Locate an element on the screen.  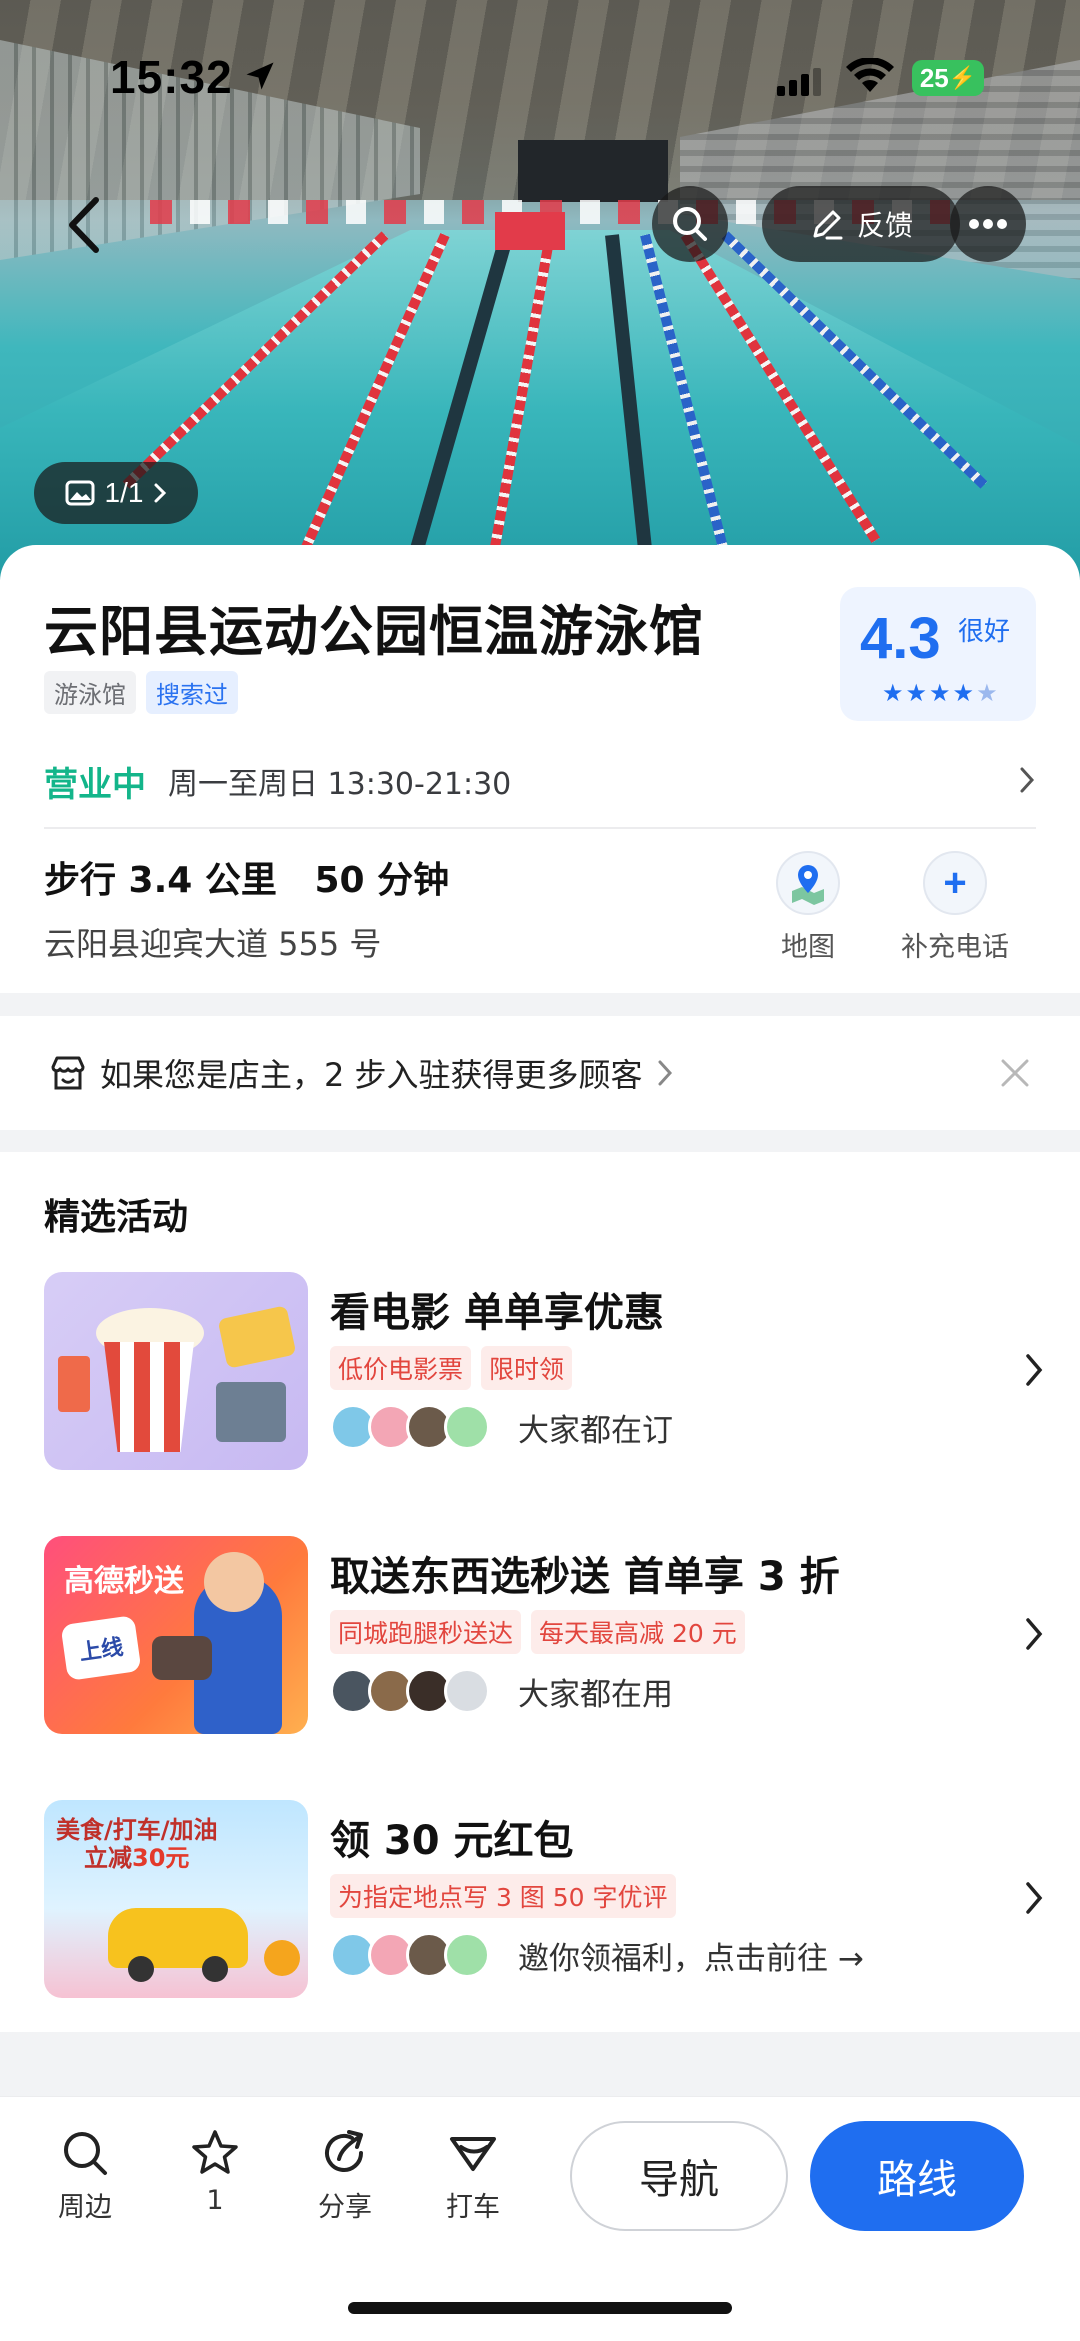
star-icon is located at coordinates (215, 2152).